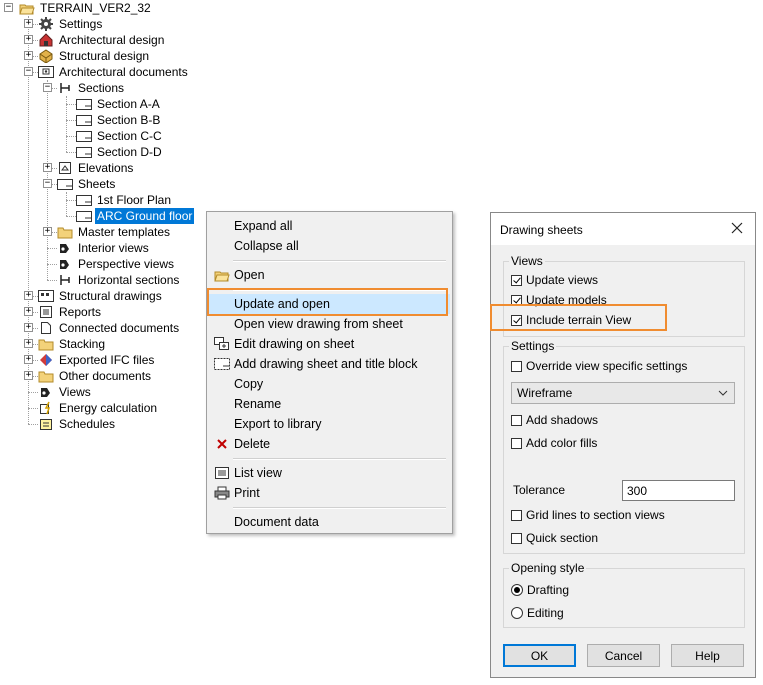 The width and height of the screenshot is (763, 685). I want to click on tree-item-master-templates: Master templates, so click(114, 232).